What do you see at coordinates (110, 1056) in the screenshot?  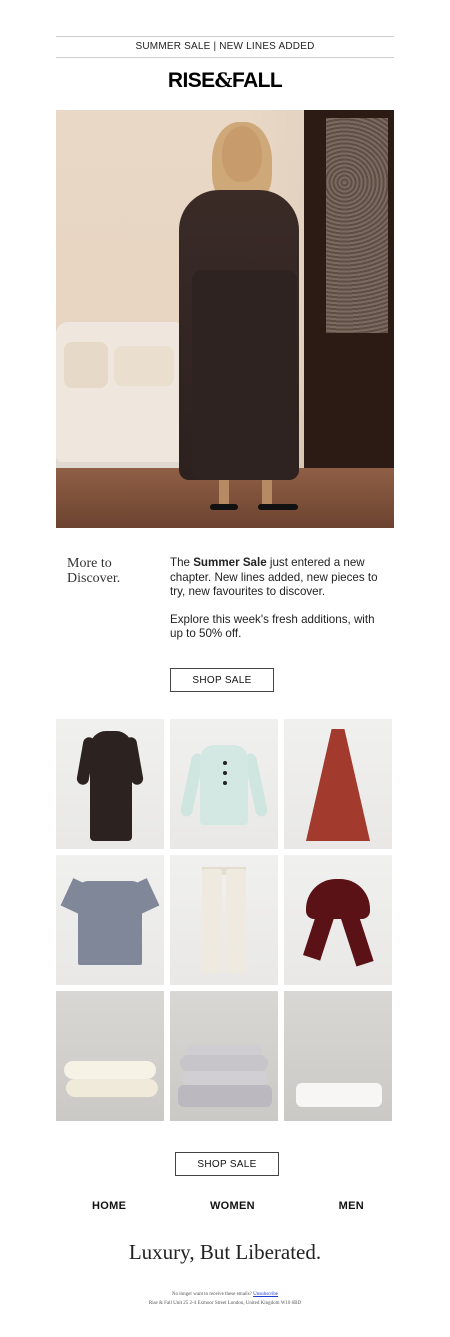 I see `product-tile-pillowcases` at bounding box center [110, 1056].